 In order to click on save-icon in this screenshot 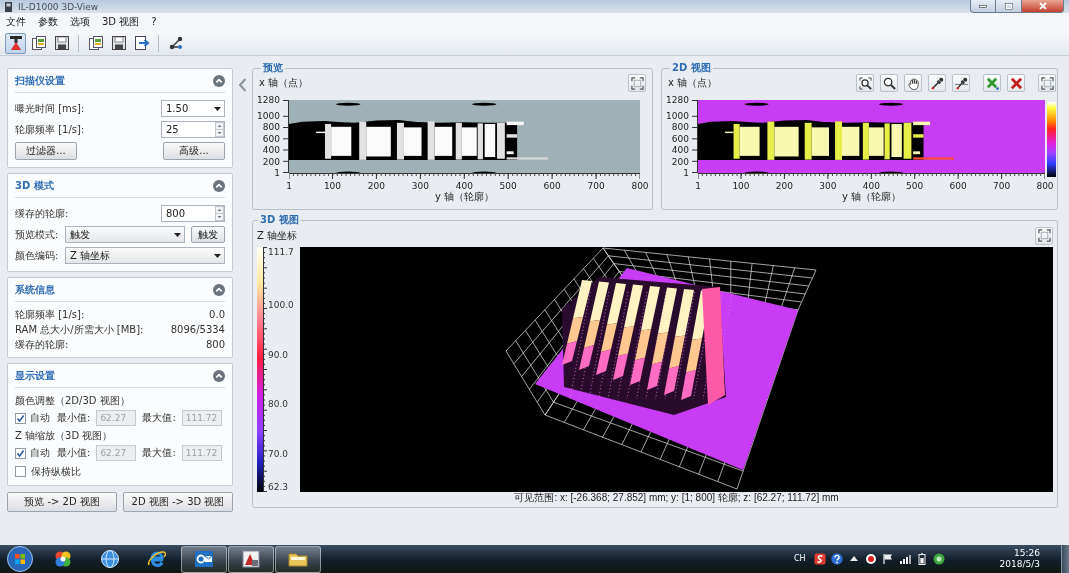, I will do `click(118, 43)`.